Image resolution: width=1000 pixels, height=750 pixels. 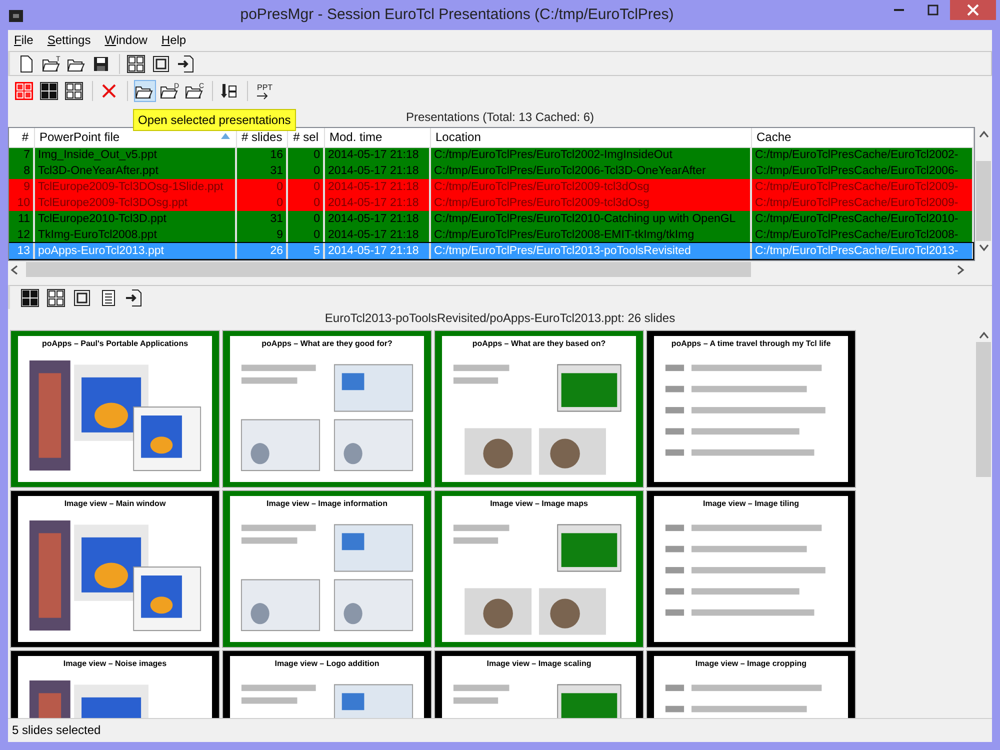 What do you see at coordinates (16, 16) in the screenshot?
I see `app-icon` at bounding box center [16, 16].